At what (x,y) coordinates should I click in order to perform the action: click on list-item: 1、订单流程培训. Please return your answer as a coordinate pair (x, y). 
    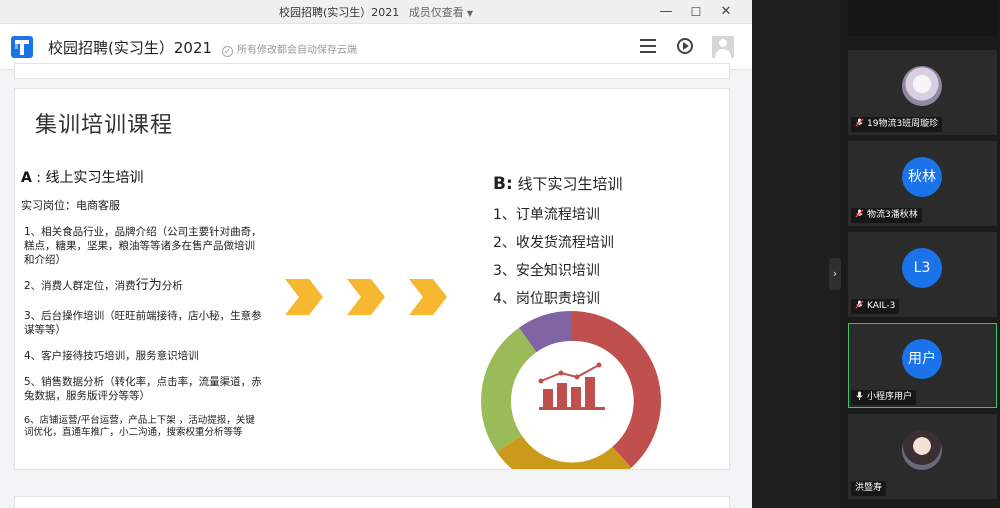
    Looking at the image, I should click on (546, 215).